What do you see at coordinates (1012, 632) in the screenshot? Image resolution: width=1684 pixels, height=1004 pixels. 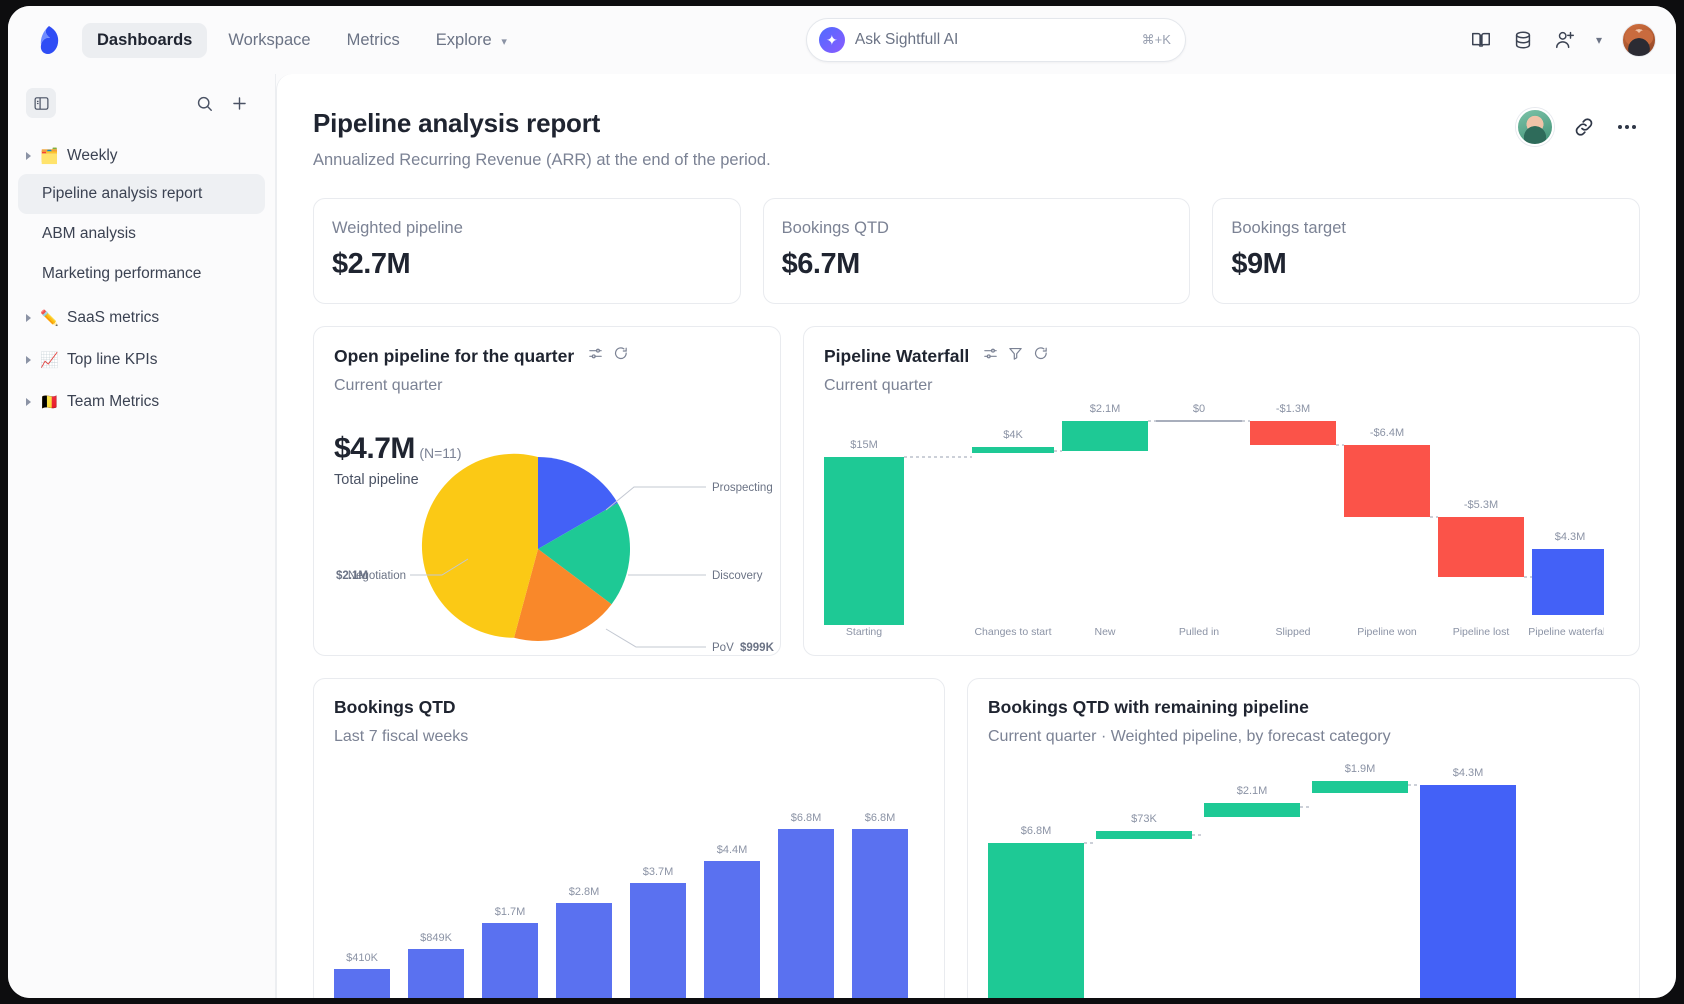 I see `waterfall-axis-changes: Changes to start` at bounding box center [1012, 632].